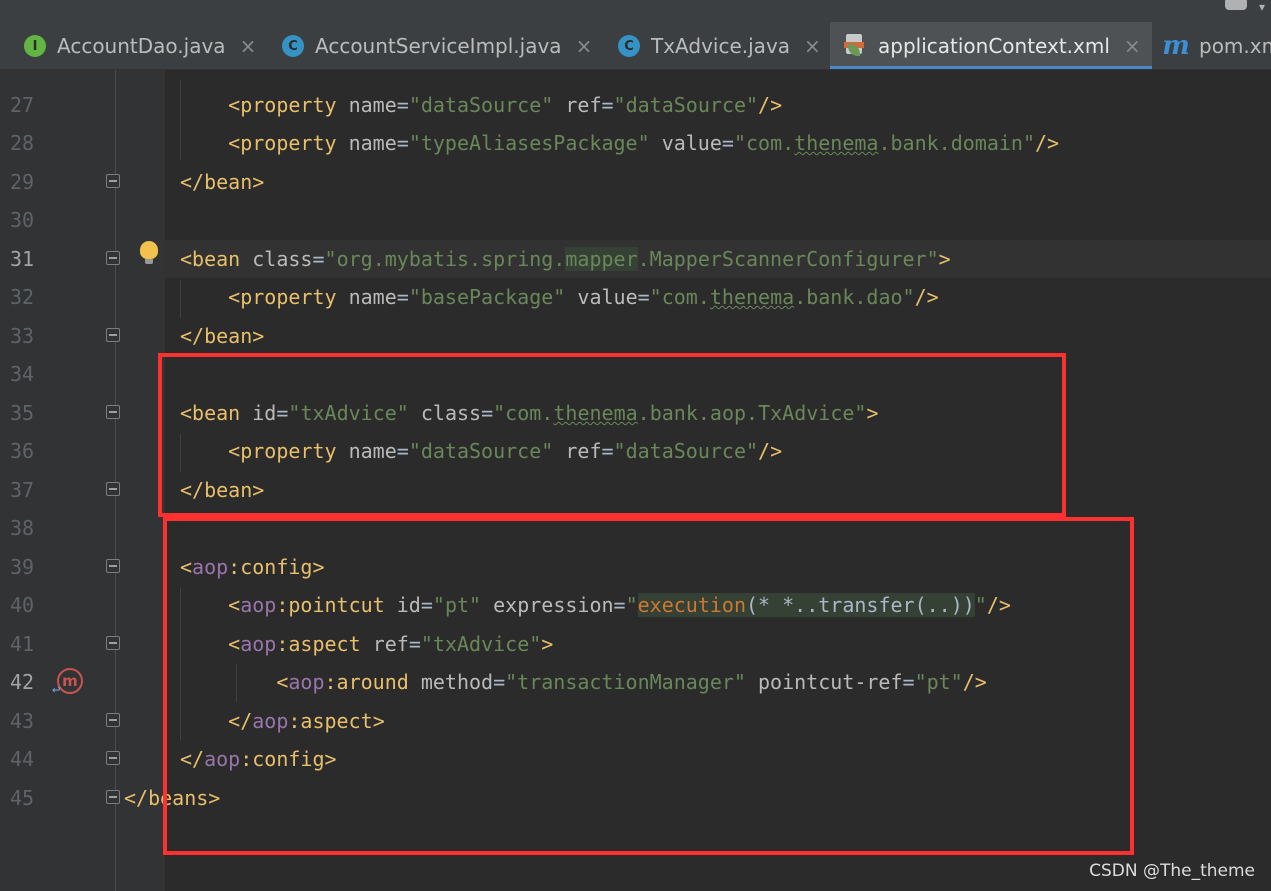 Image resolution: width=1271 pixels, height=891 pixels. I want to click on line-number: 43, so click(22, 721).